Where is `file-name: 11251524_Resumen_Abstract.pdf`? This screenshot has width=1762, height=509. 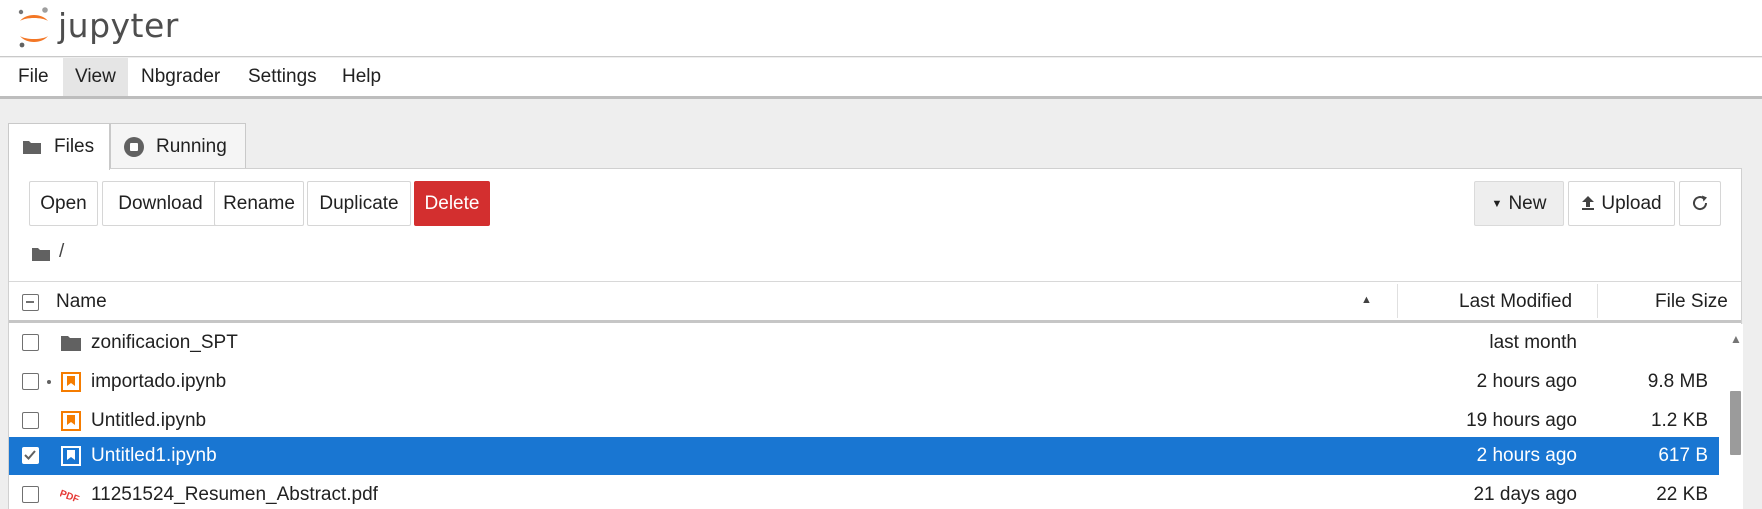
file-name: 11251524_Resumen_Abstract.pdf is located at coordinates (234, 495).